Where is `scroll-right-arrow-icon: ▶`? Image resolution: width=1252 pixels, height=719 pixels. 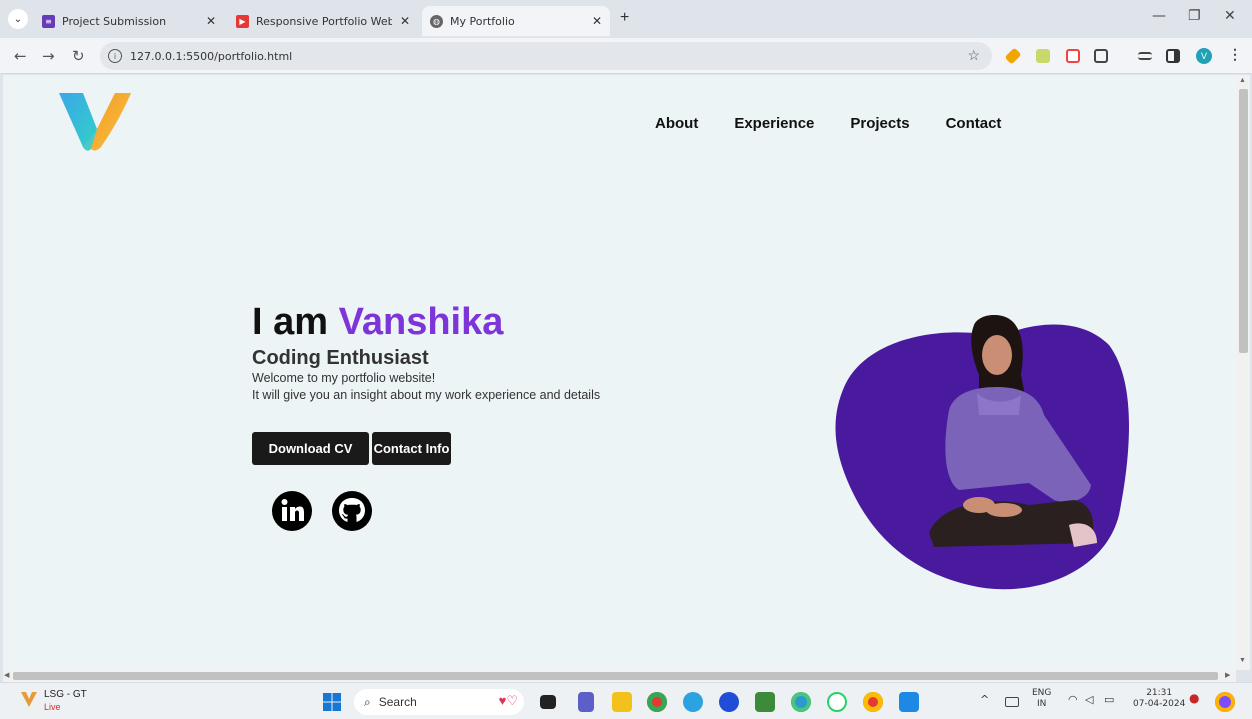
scroll-right-arrow-icon: ▶ is located at coordinates (1227, 675).